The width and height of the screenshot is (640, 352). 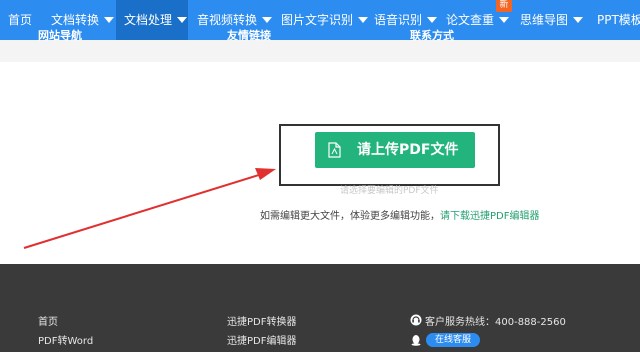 I want to click on online-service-button: 在线客服, so click(x=453, y=340).